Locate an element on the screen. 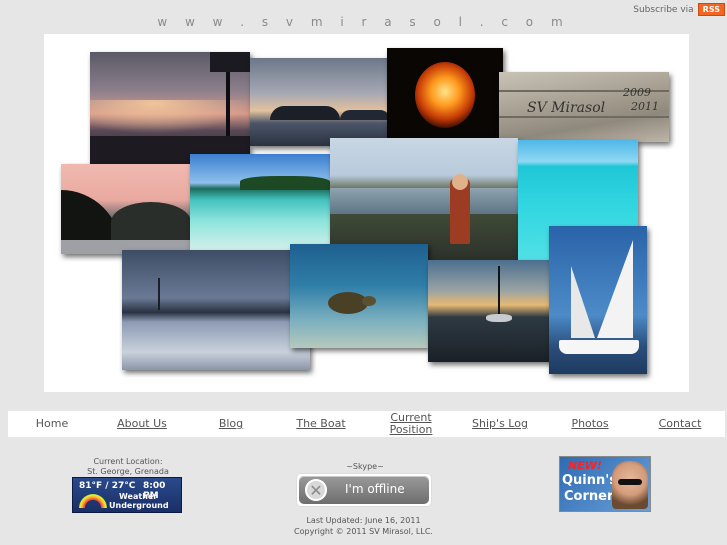 This screenshot has width=727, height=545. location-name: St. George, Grenada is located at coordinates (128, 471).